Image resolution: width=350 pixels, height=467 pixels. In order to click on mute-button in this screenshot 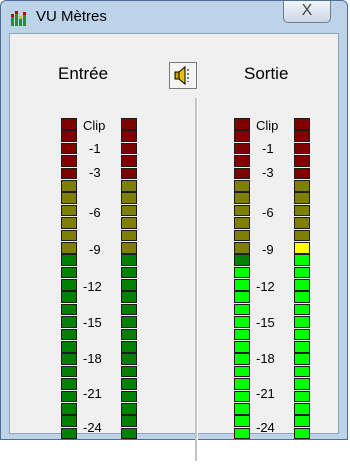, I will do `click(183, 75)`.